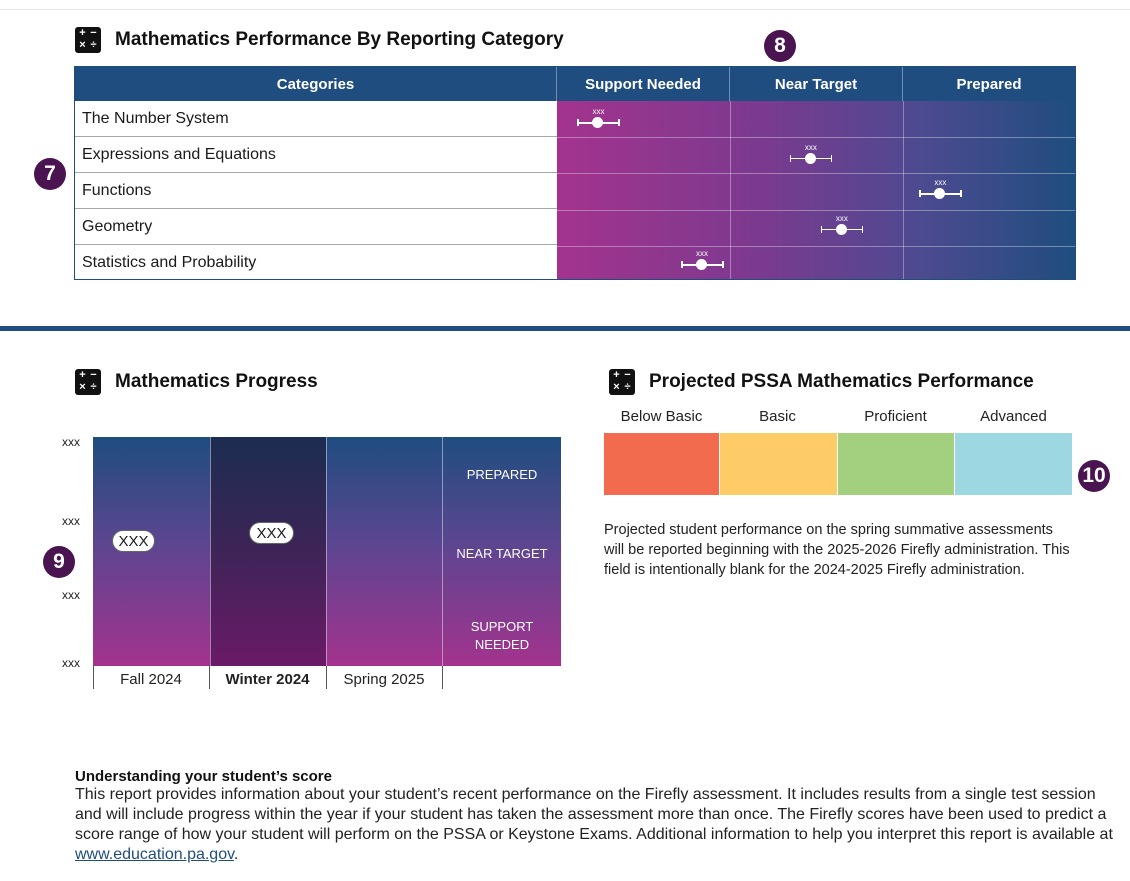  I want to click on header-near-target: Near Target, so click(816, 84).